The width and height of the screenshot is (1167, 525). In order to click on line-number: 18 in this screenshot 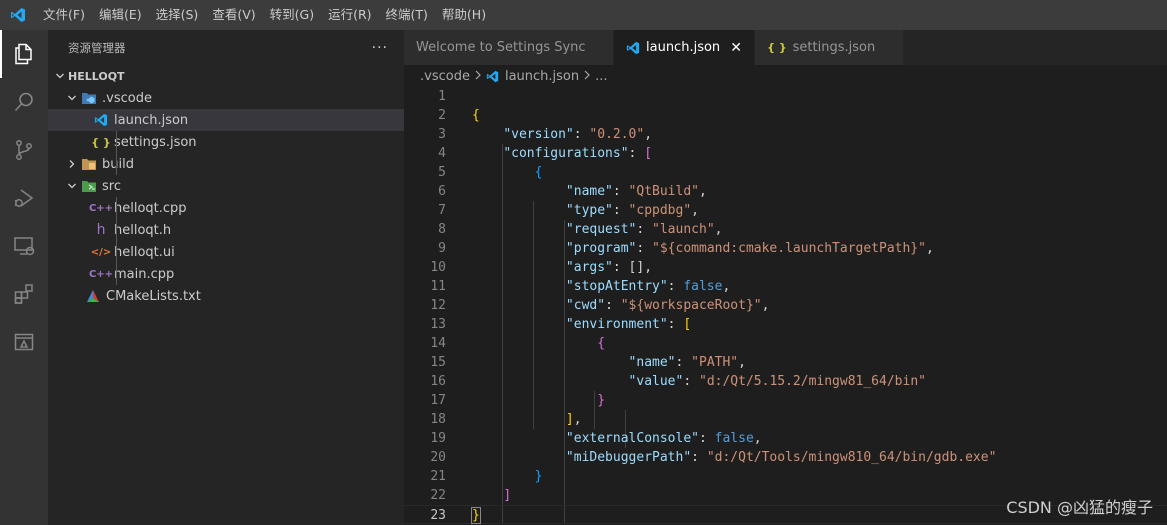, I will do `click(438, 419)`.